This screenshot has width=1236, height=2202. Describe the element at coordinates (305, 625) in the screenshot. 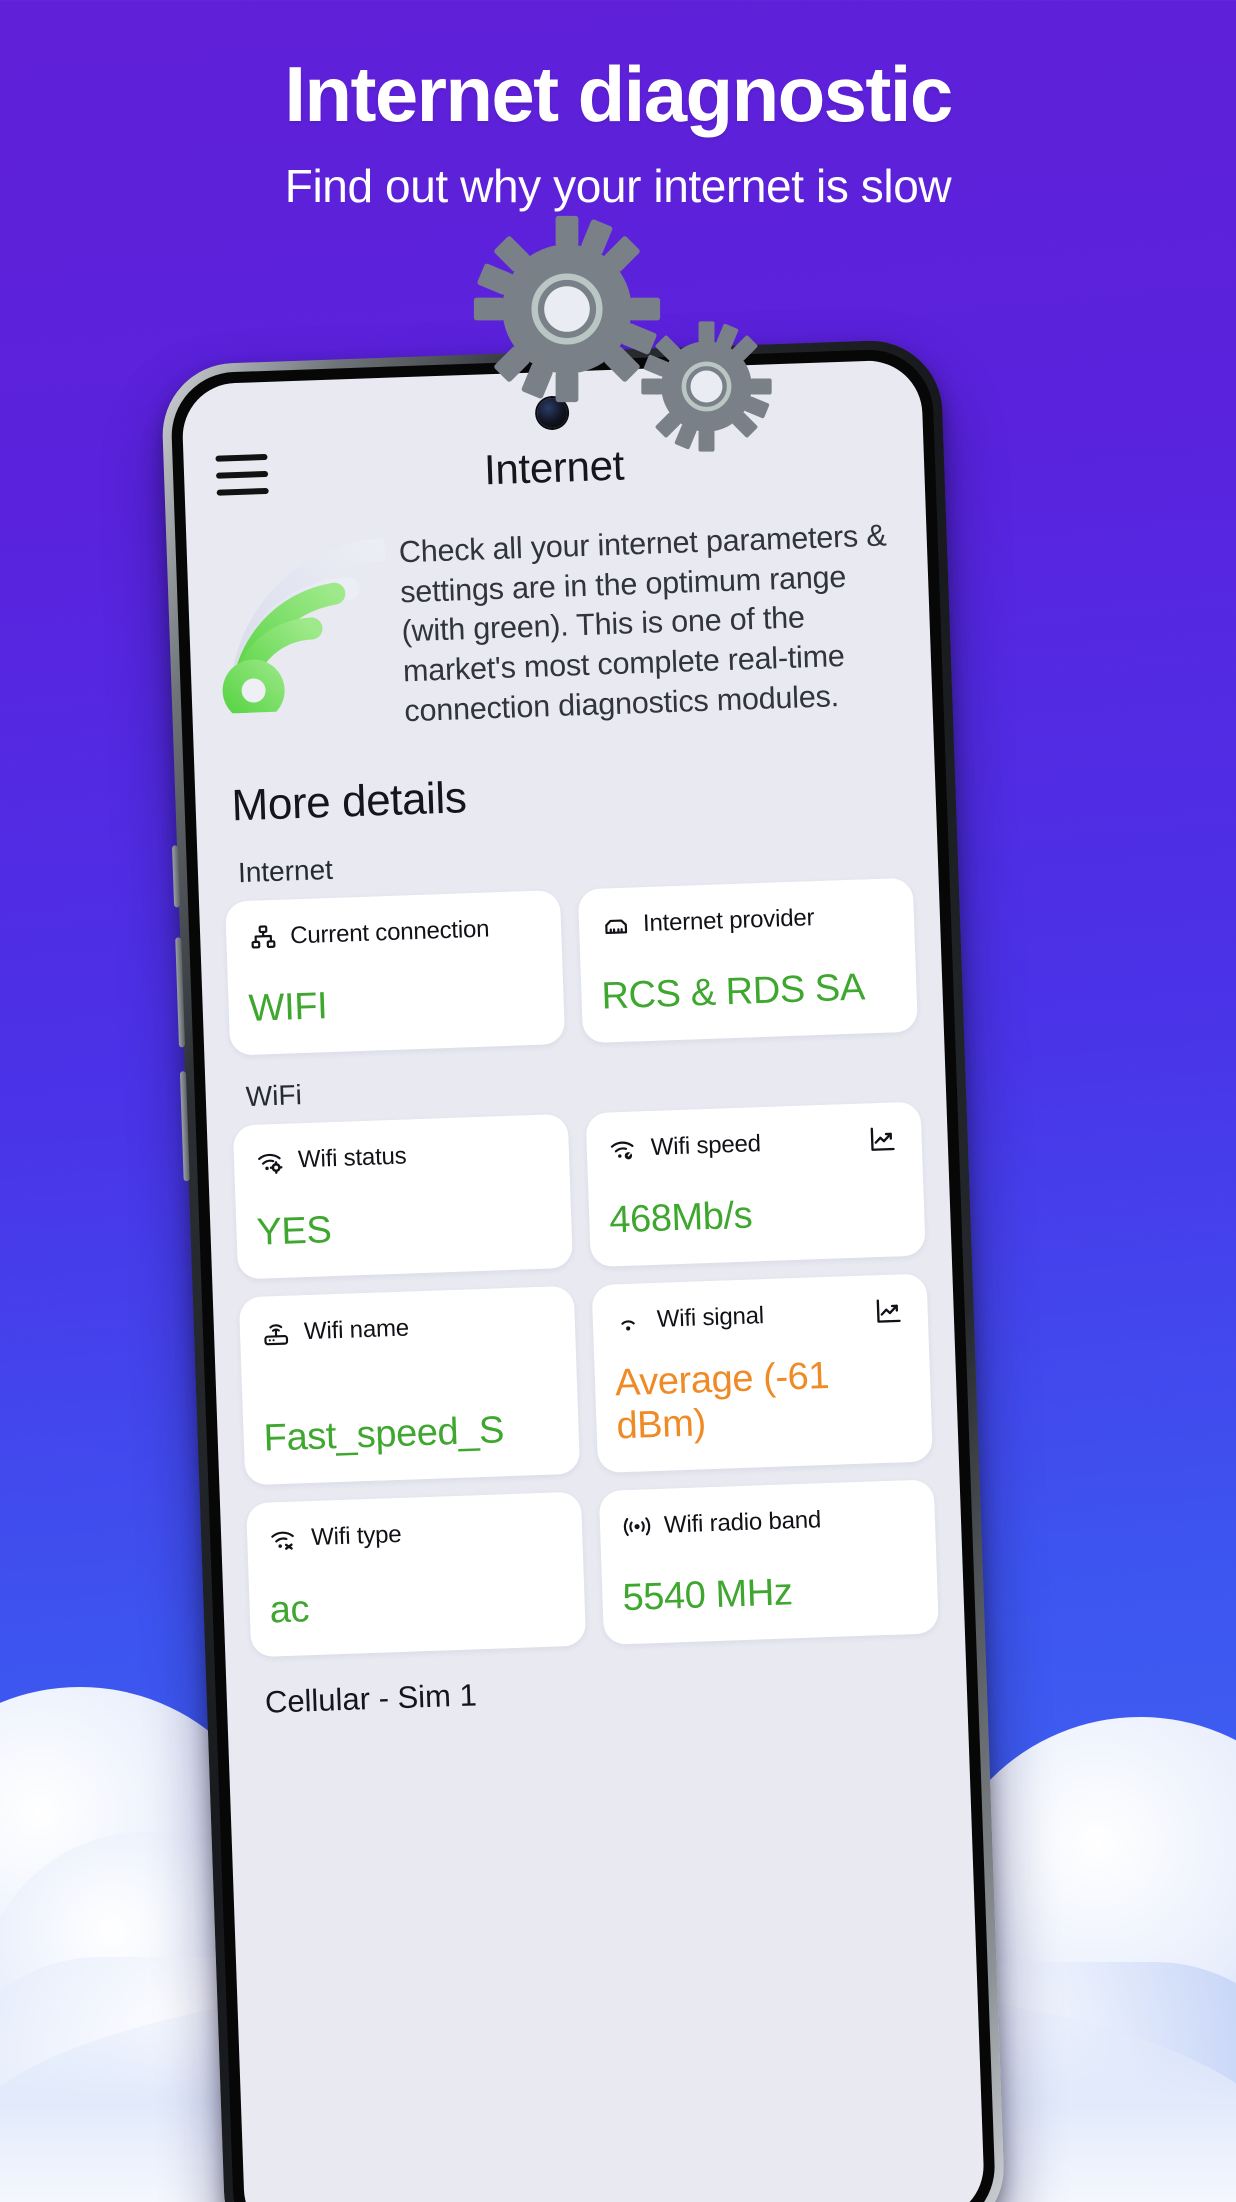

I see `wifi-signal-icon` at that location.